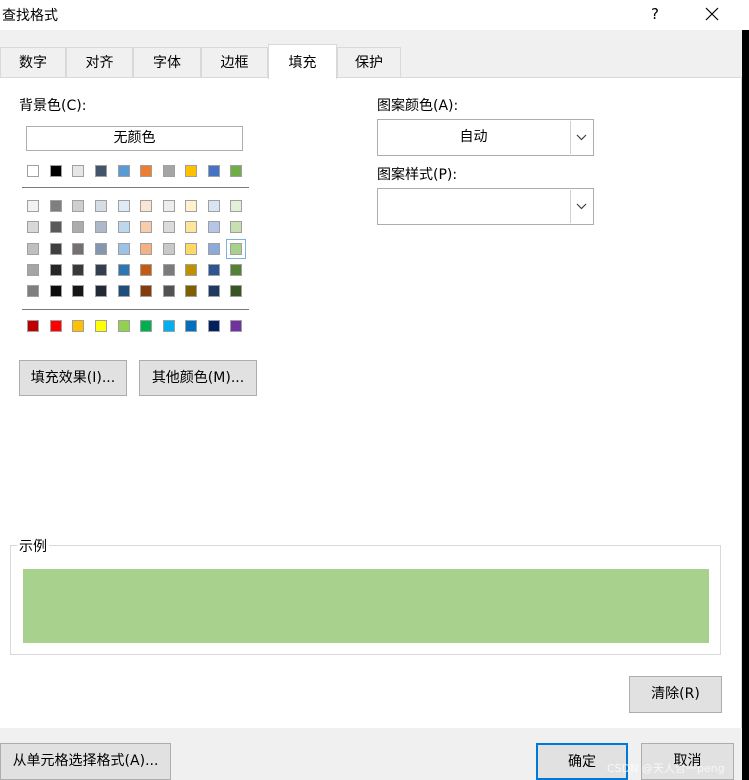  I want to click on pattern-color-dropdown-button, so click(581, 137).